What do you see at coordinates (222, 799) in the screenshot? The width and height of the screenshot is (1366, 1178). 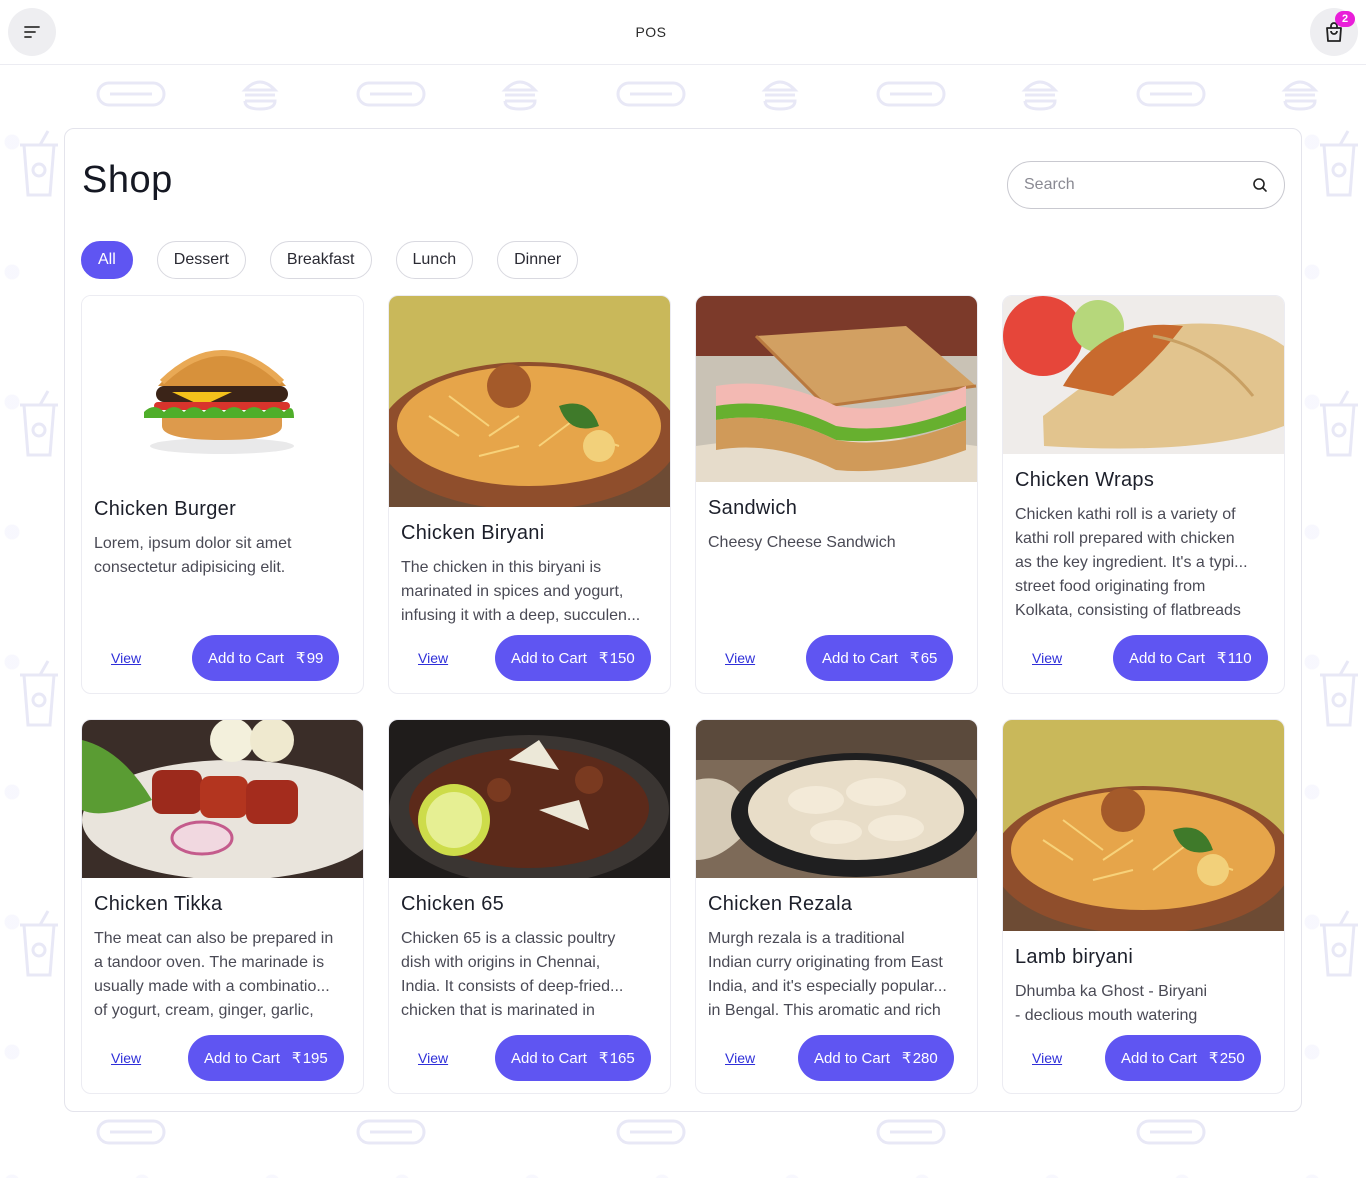 I see `product-image-tikka` at bounding box center [222, 799].